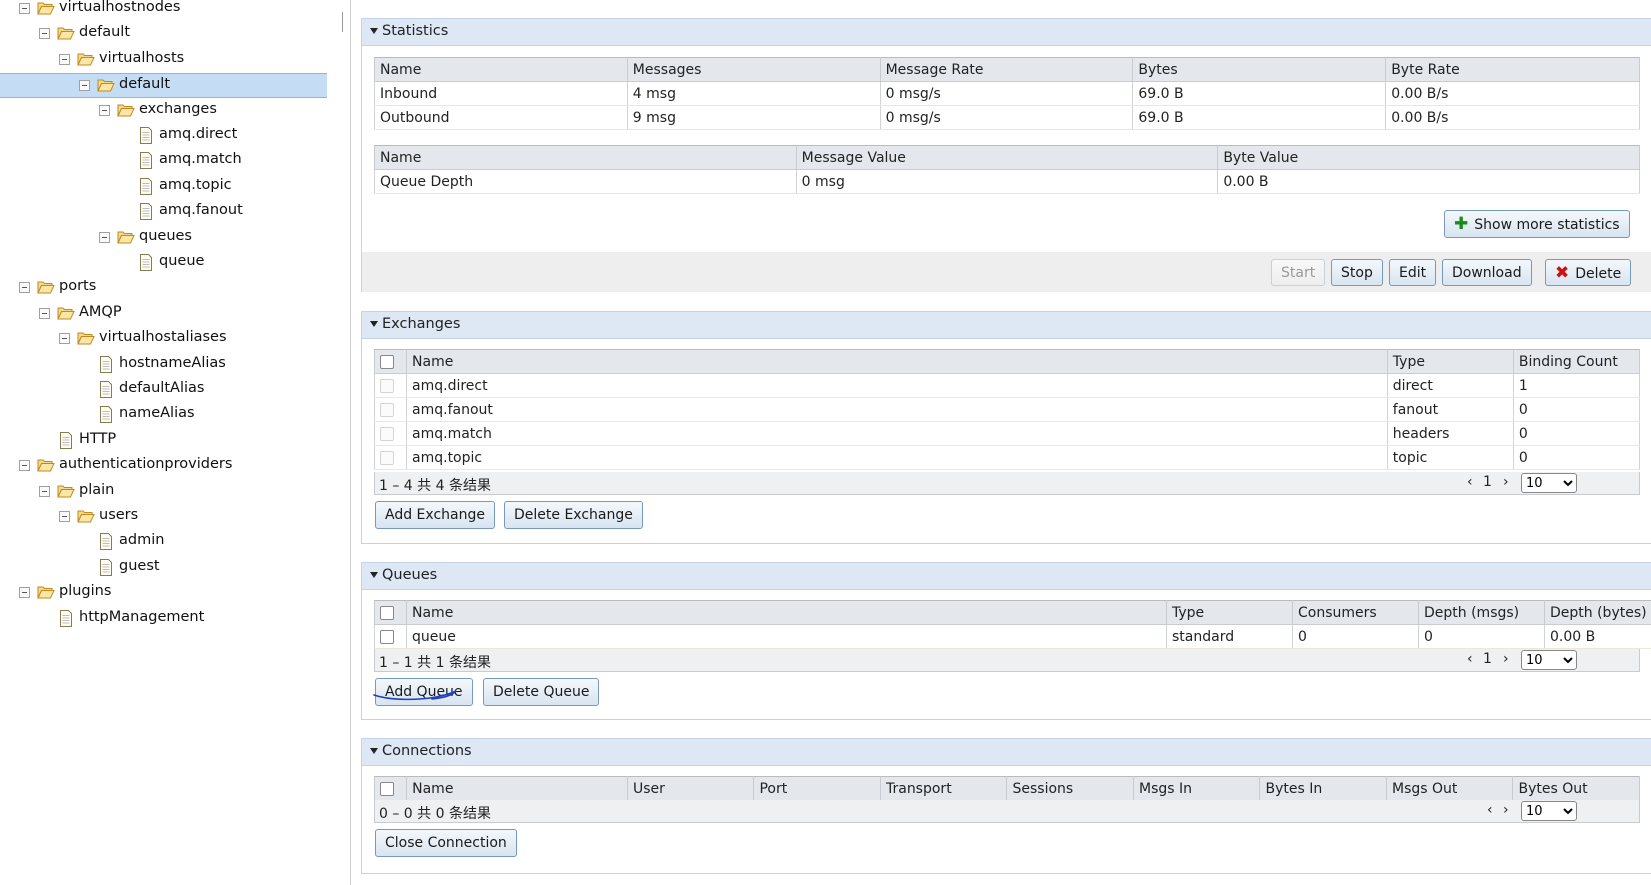 This screenshot has height=885, width=1651. Describe the element at coordinates (1007, 93) in the screenshot. I see `table-row: Inbound 4 msg 0 msg/s 69.0 B 0.00 B/s` at that location.